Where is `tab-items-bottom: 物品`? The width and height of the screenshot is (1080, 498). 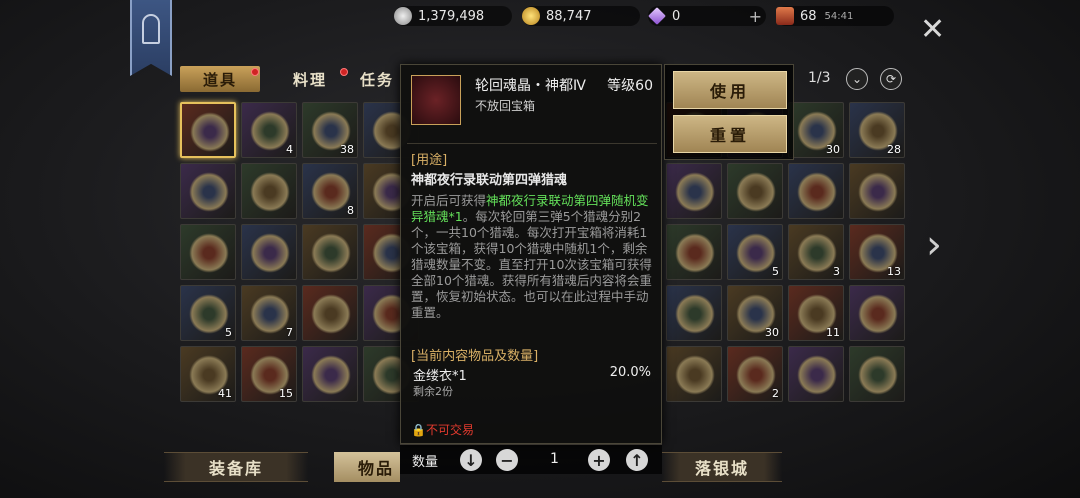
tab-items-bottom: 物品 is located at coordinates (367, 467).